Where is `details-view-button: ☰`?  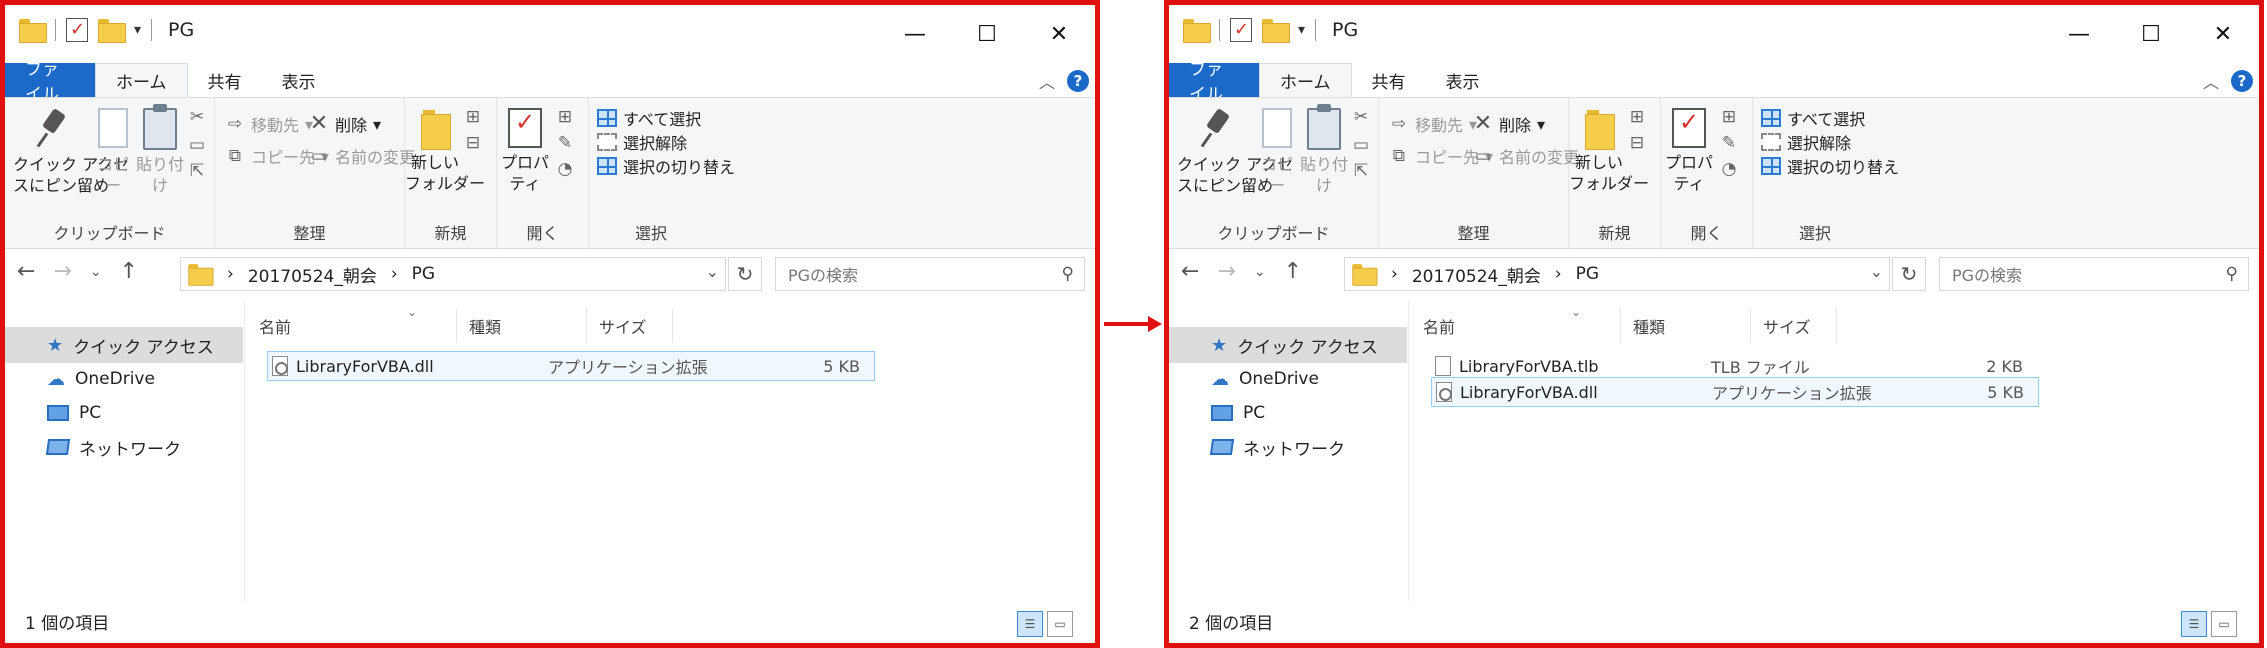
details-view-button: ☰ is located at coordinates (1030, 624).